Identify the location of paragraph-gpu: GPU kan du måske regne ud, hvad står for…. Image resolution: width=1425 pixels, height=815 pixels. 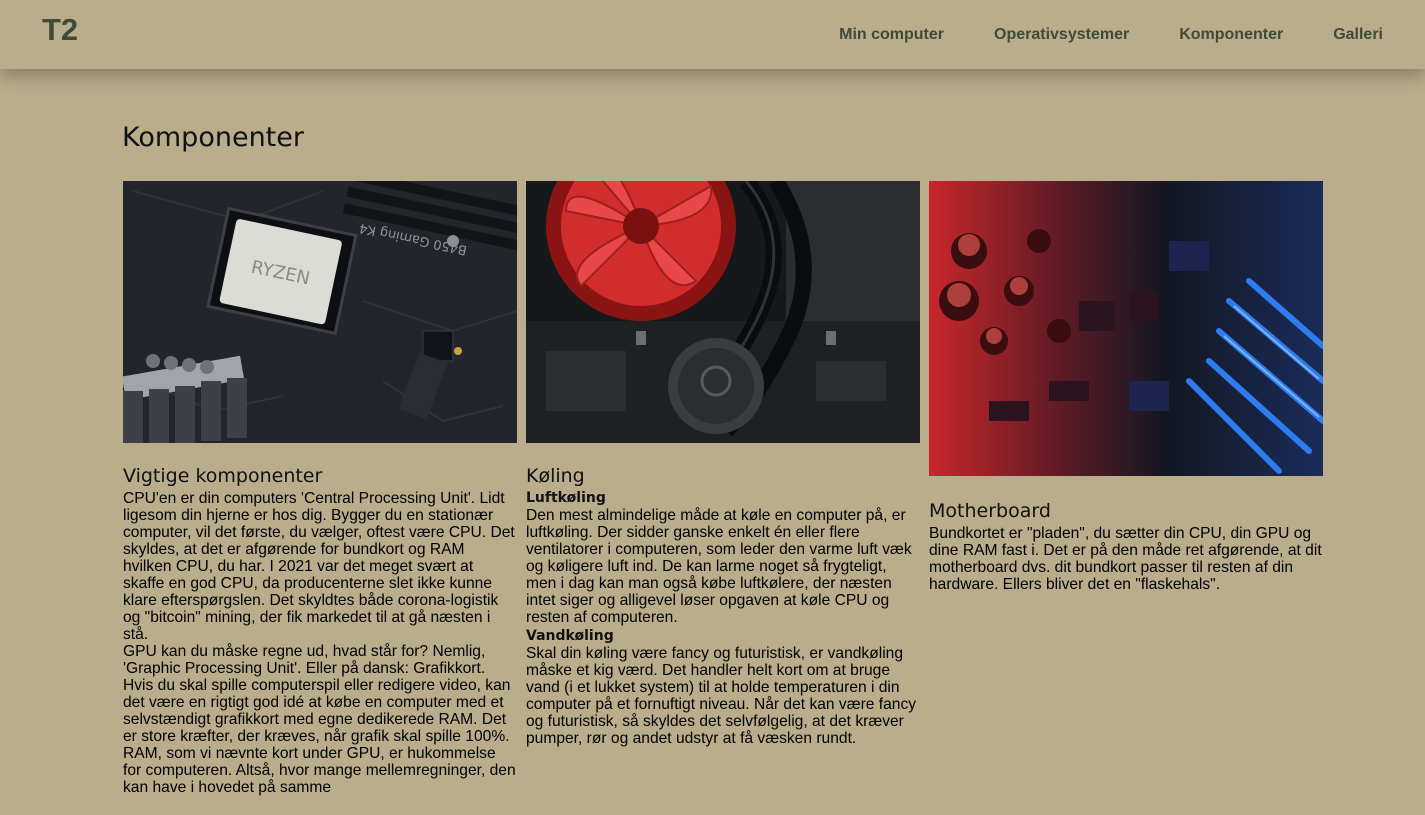
(317, 694).